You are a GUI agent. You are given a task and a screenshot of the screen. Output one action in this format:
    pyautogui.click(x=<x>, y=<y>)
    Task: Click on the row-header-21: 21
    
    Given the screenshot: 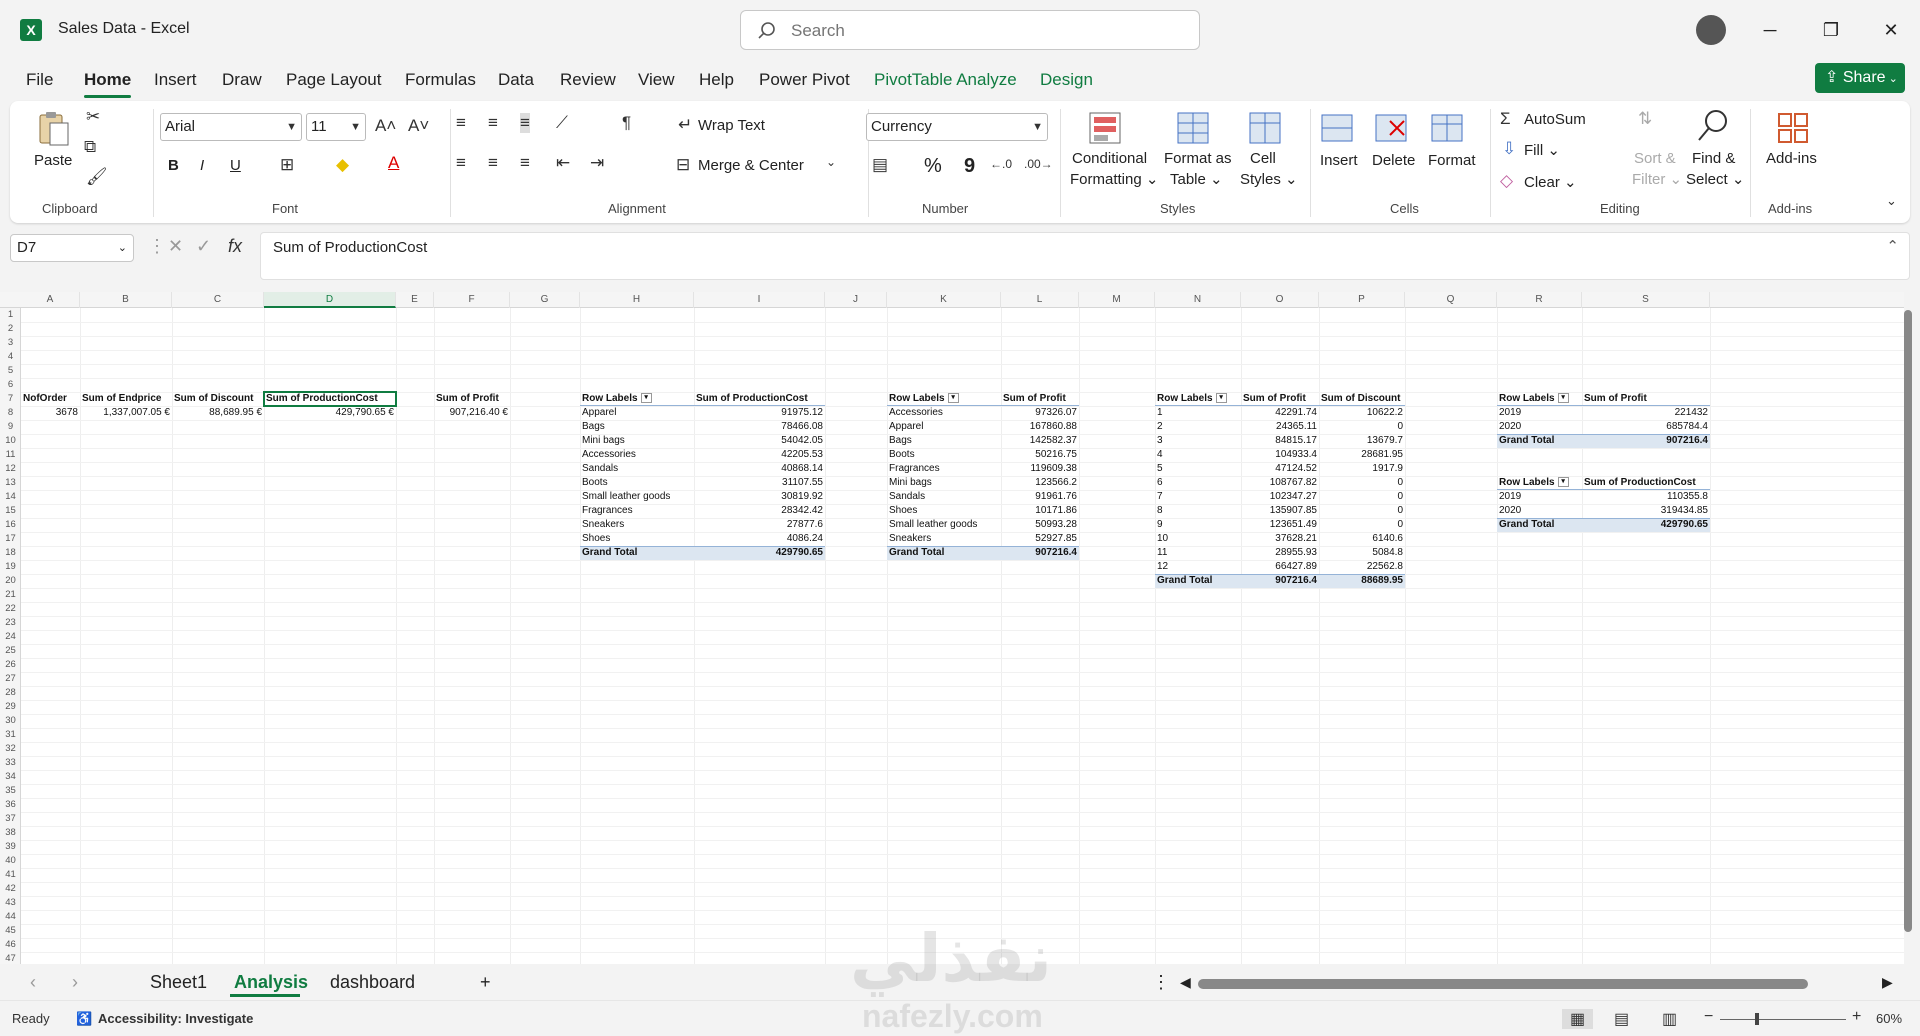 What is the action you would take?
    pyautogui.click(x=10, y=595)
    